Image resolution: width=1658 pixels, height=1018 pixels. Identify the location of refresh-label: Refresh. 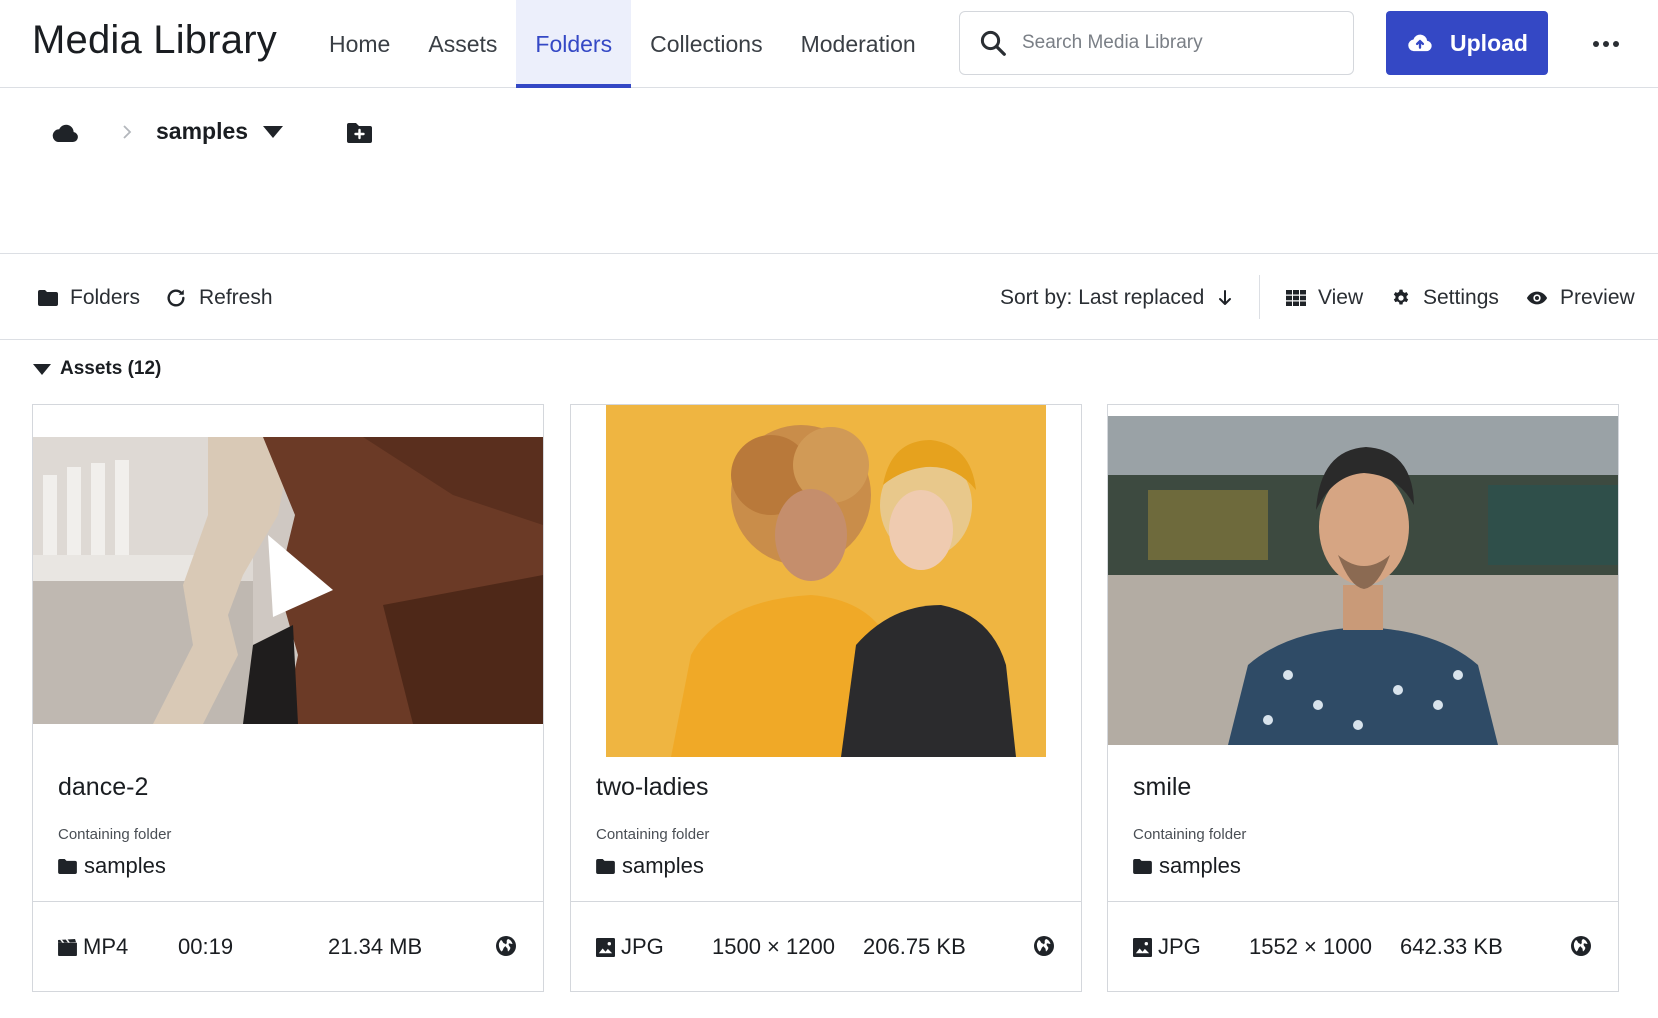
(236, 297).